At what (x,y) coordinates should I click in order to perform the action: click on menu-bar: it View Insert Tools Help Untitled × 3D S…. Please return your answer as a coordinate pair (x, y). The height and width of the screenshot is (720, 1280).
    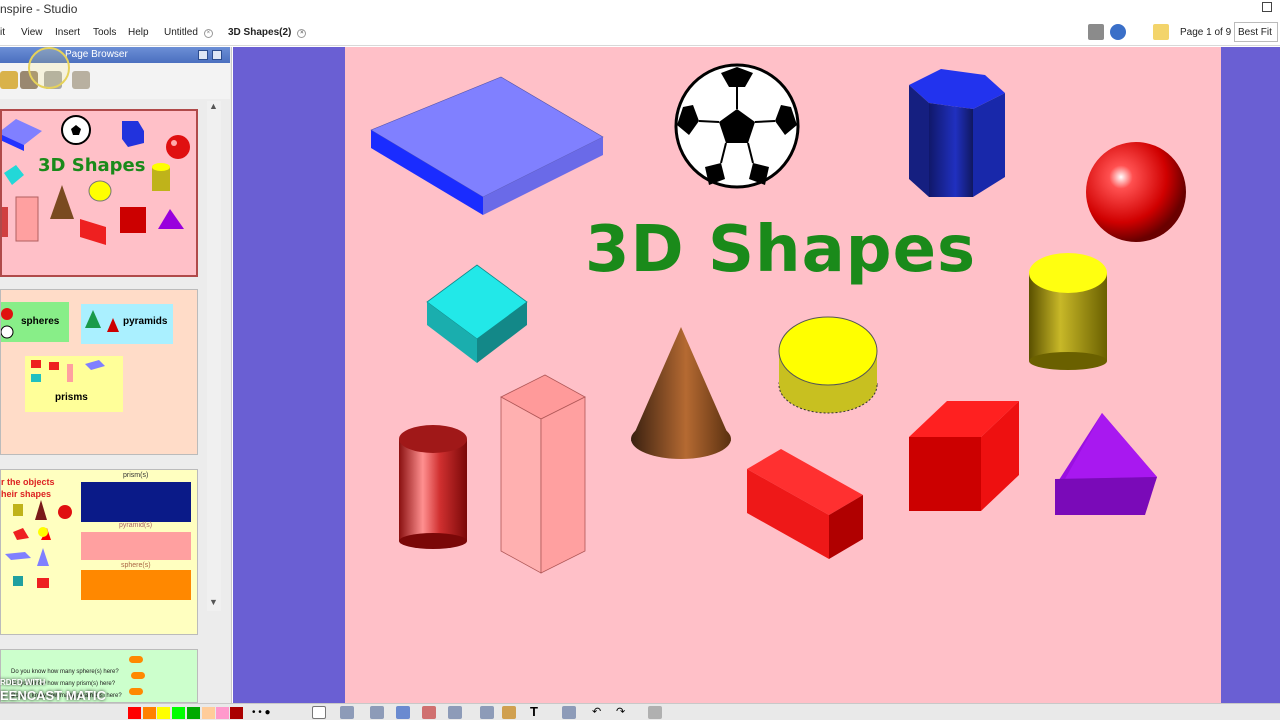
    Looking at the image, I should click on (640, 32).